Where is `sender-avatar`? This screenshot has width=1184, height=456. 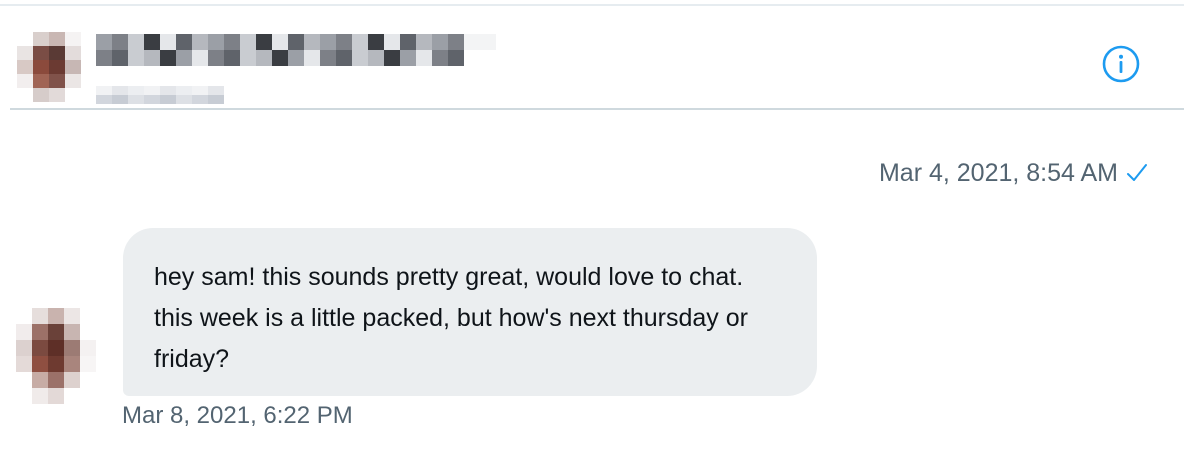 sender-avatar is located at coordinates (56, 356).